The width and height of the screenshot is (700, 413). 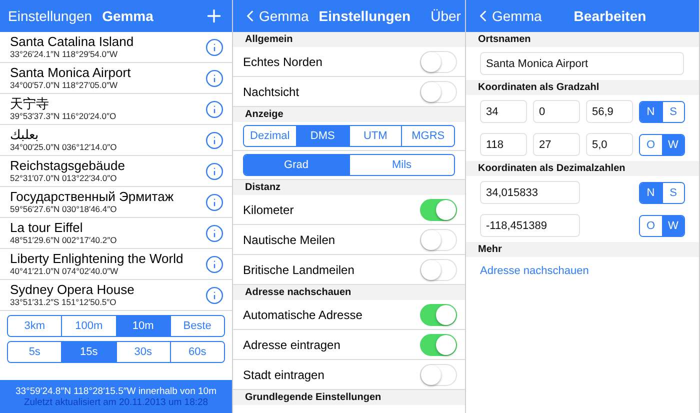 What do you see at coordinates (530, 225) in the screenshot?
I see `decimal-field: -118,451389` at bounding box center [530, 225].